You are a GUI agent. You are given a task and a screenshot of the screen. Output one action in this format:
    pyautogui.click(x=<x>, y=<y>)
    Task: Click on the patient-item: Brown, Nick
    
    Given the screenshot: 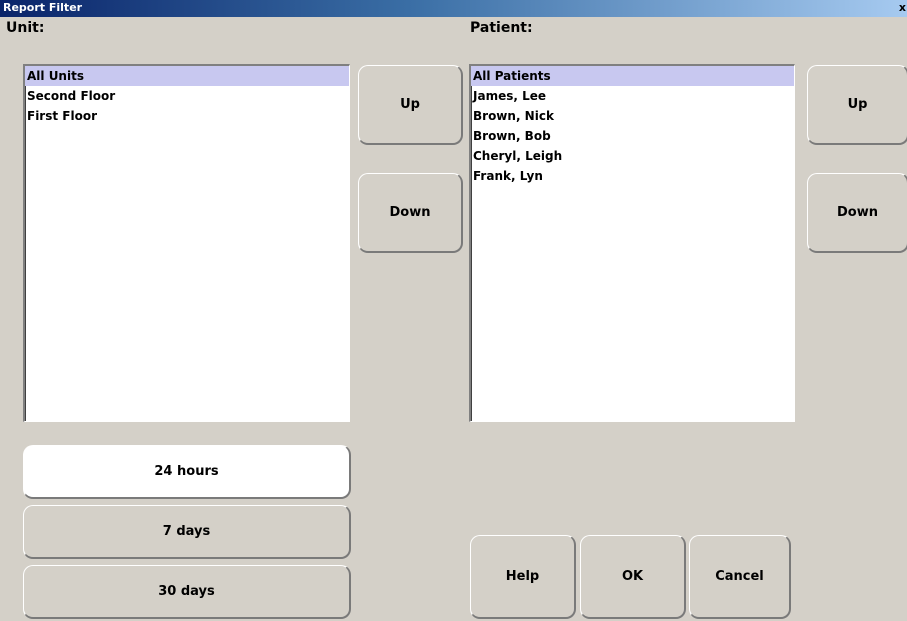 What is the action you would take?
    pyautogui.click(x=632, y=116)
    